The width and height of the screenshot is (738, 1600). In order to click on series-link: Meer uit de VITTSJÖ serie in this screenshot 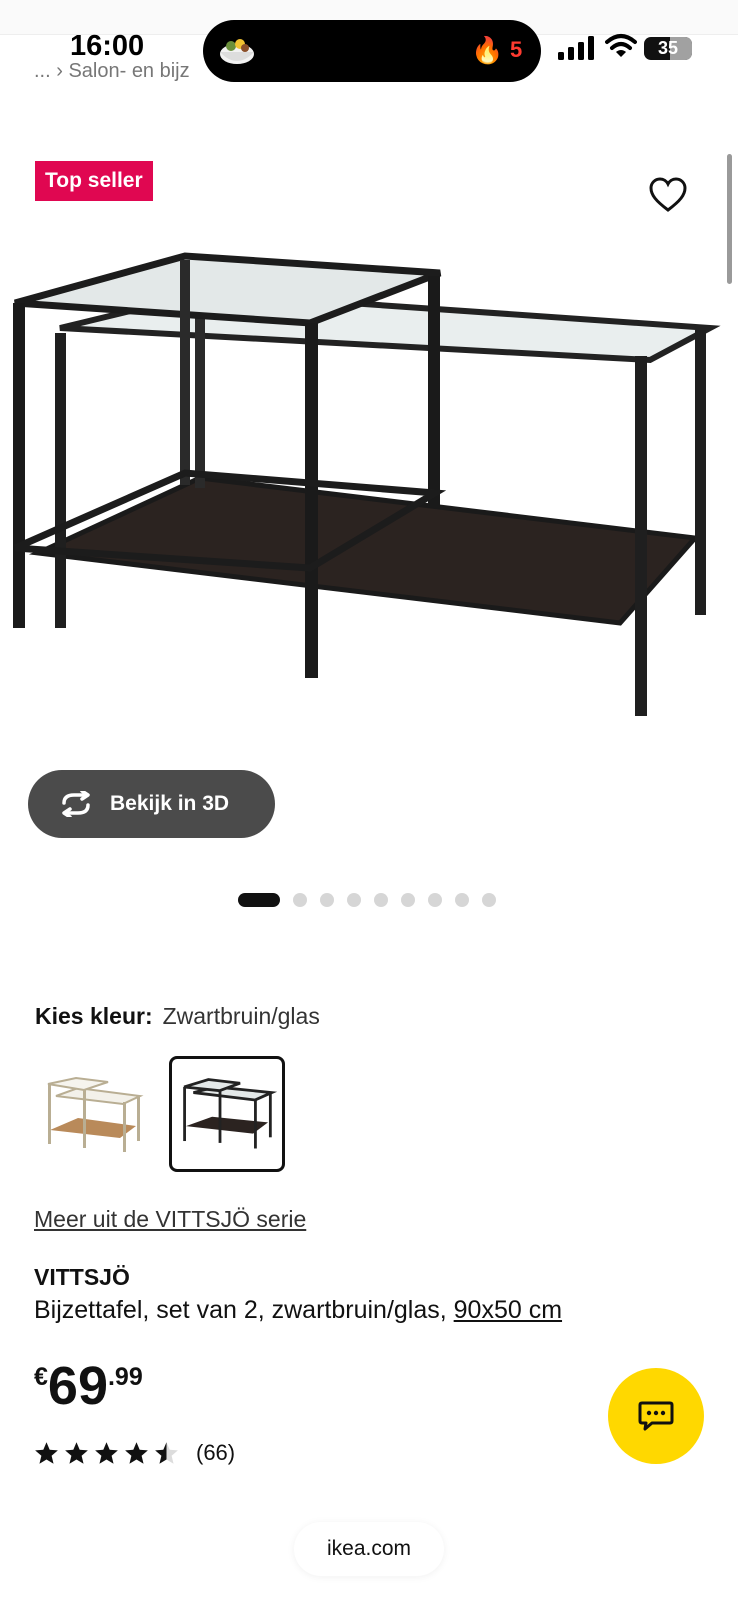, I will do `click(170, 1219)`.